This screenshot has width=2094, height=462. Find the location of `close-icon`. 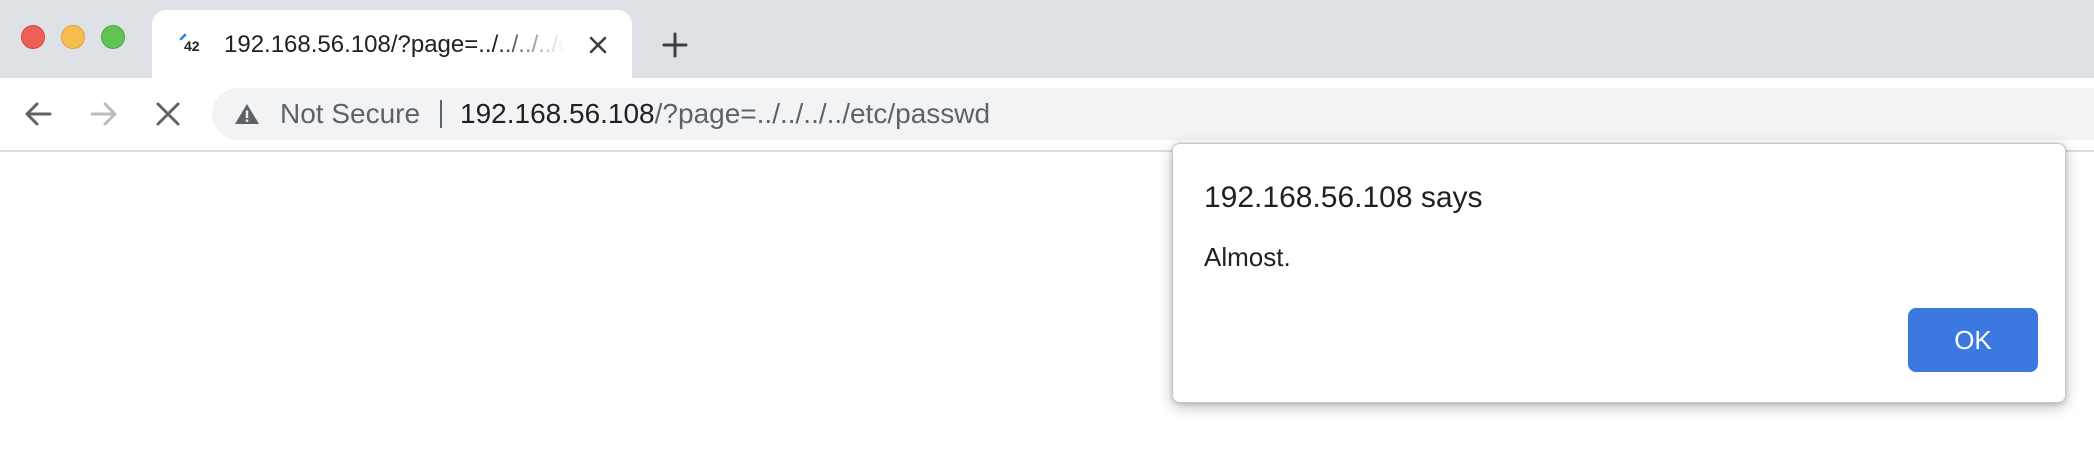

close-icon is located at coordinates (168, 114).